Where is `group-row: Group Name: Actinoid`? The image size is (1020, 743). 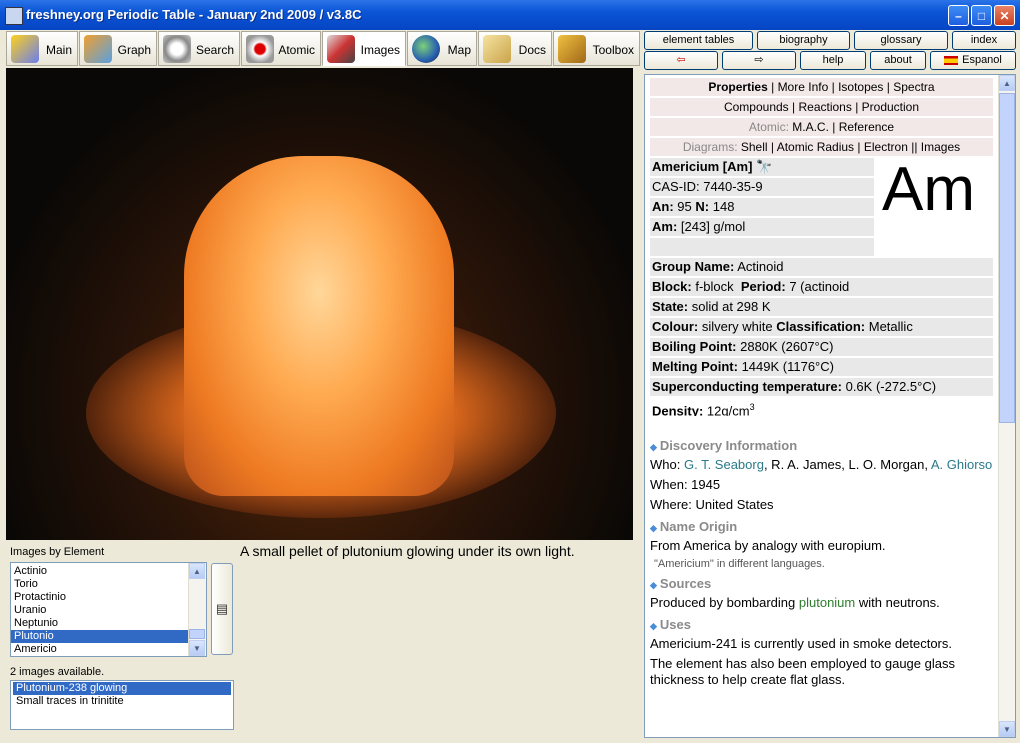
group-row: Group Name: Actinoid is located at coordinates (821, 267).